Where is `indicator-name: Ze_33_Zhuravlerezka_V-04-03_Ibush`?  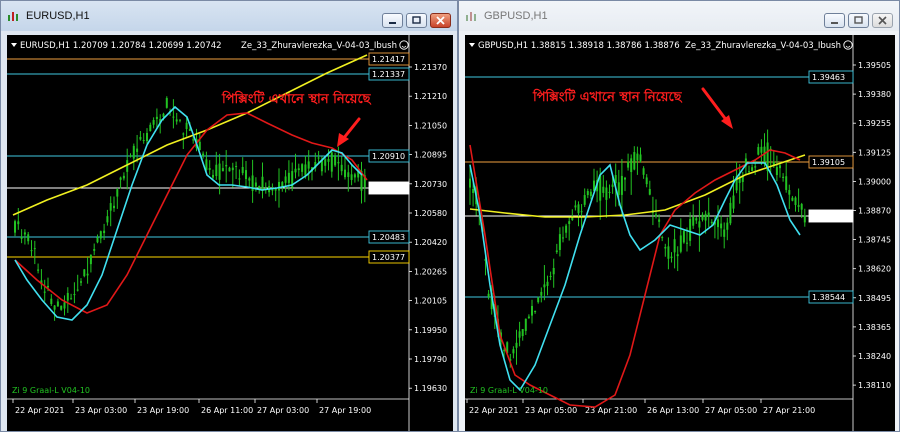 indicator-name: Ze_33_Zhuravlerezka_V-04-03_Ibush is located at coordinates (763, 46).